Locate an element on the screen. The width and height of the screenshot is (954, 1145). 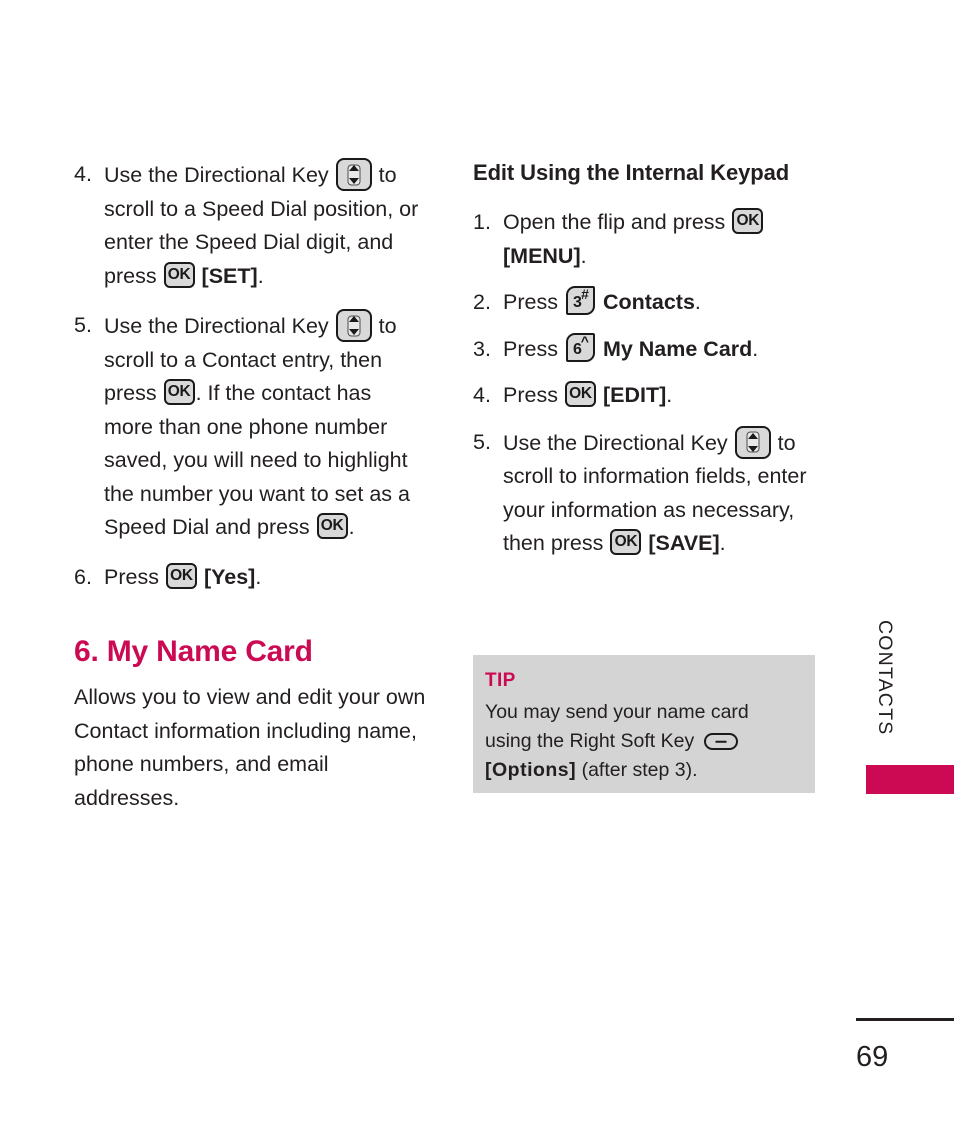
menu-label: My Name Card is located at coordinates (677, 348).